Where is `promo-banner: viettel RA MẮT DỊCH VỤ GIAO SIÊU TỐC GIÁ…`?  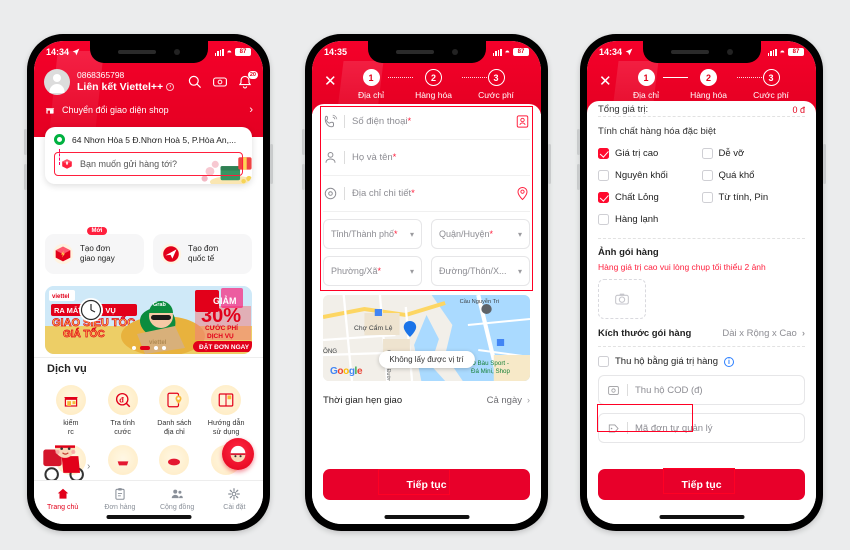
promo-banner: viettel RA MẮT DỊCH VỤ GIAO SIÊU TỐC GIÁ… is located at coordinates (148, 320).